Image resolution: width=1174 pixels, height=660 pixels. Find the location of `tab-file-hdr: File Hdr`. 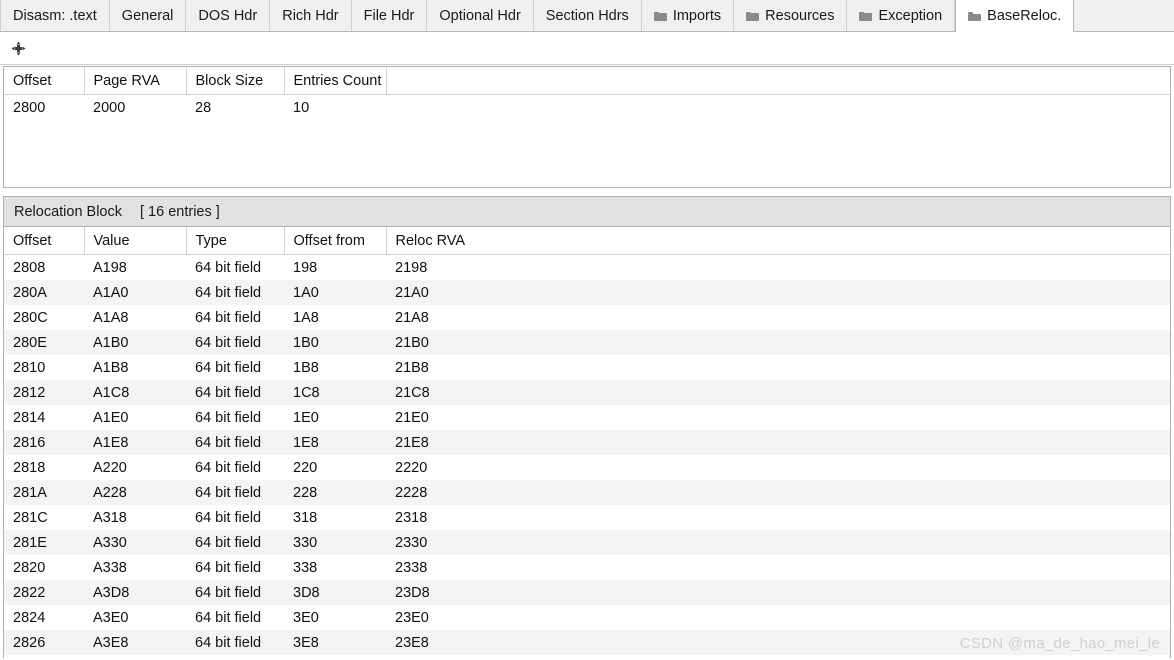

tab-file-hdr: File Hdr is located at coordinates (389, 15).